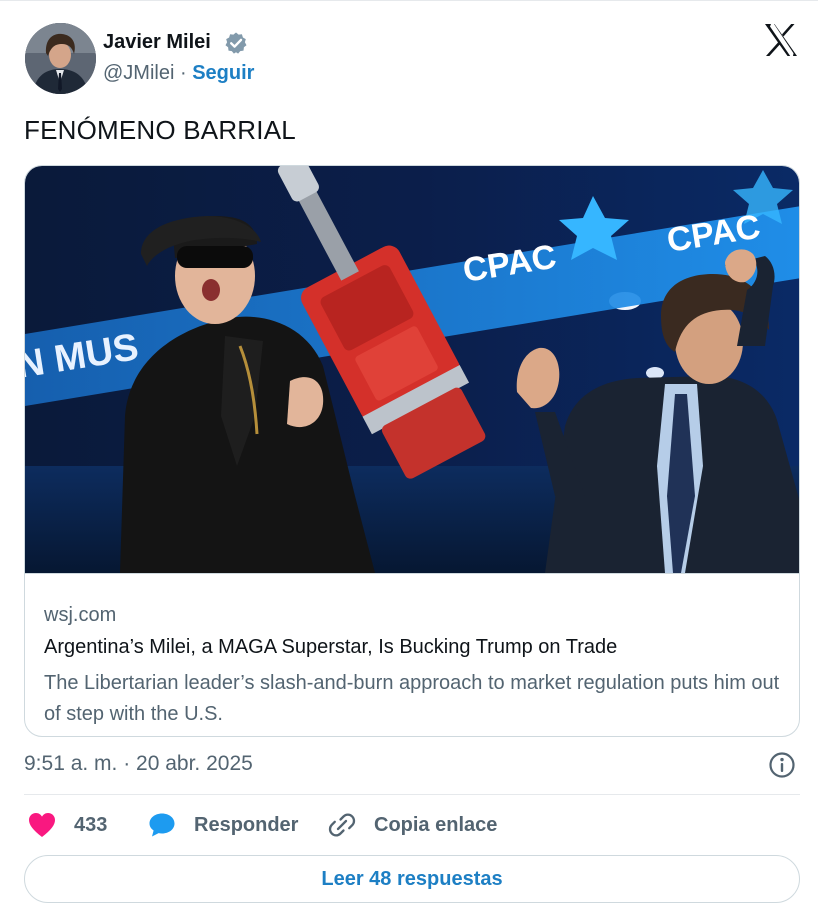 The height and width of the screenshot is (916, 818). I want to click on link-icon, so click(342, 825).